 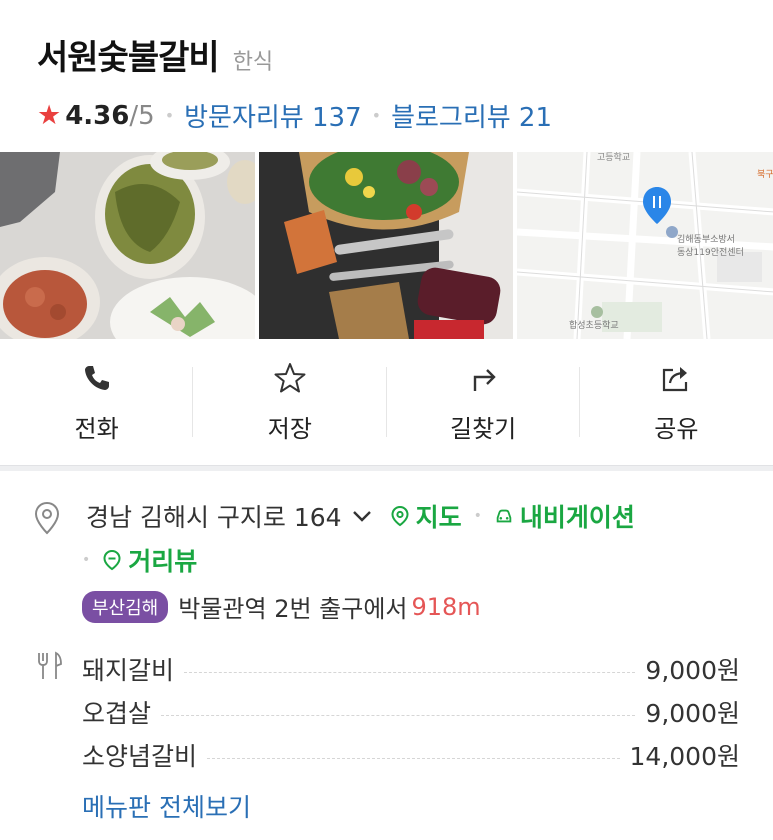 What do you see at coordinates (405, 54) in the screenshot?
I see `title-row: 서원숯불갈비 한식` at bounding box center [405, 54].